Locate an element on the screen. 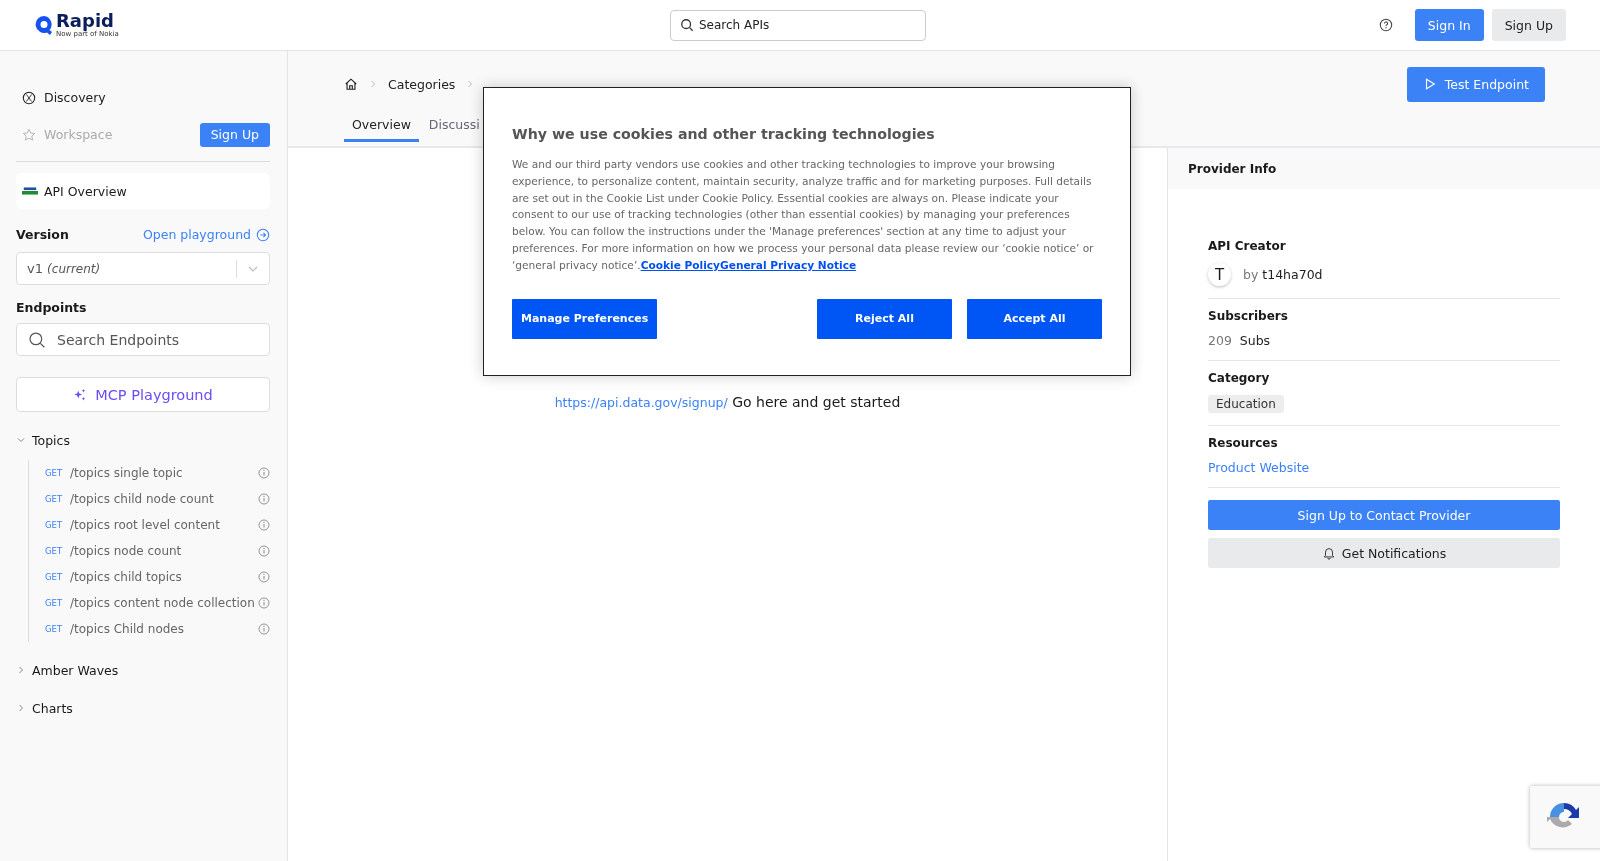 This screenshot has width=1600, height=861. product-website-link: Product Website is located at coordinates (1259, 467).